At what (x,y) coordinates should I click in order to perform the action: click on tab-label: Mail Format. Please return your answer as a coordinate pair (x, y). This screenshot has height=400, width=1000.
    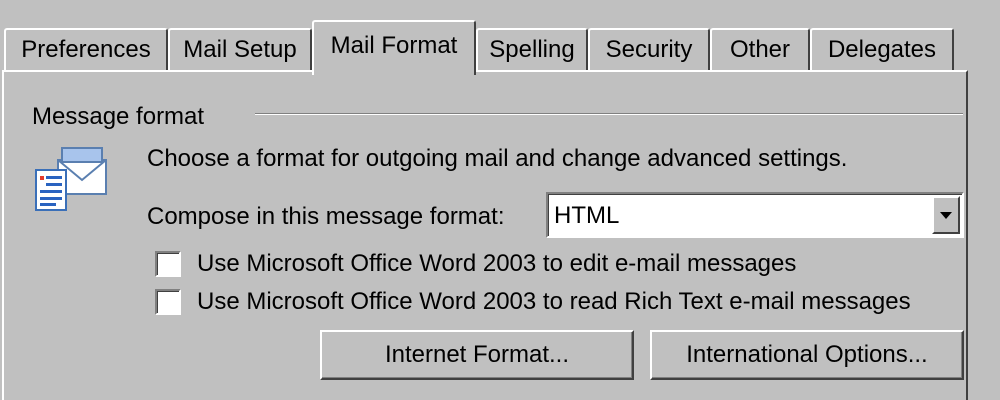
    Looking at the image, I should click on (394, 45).